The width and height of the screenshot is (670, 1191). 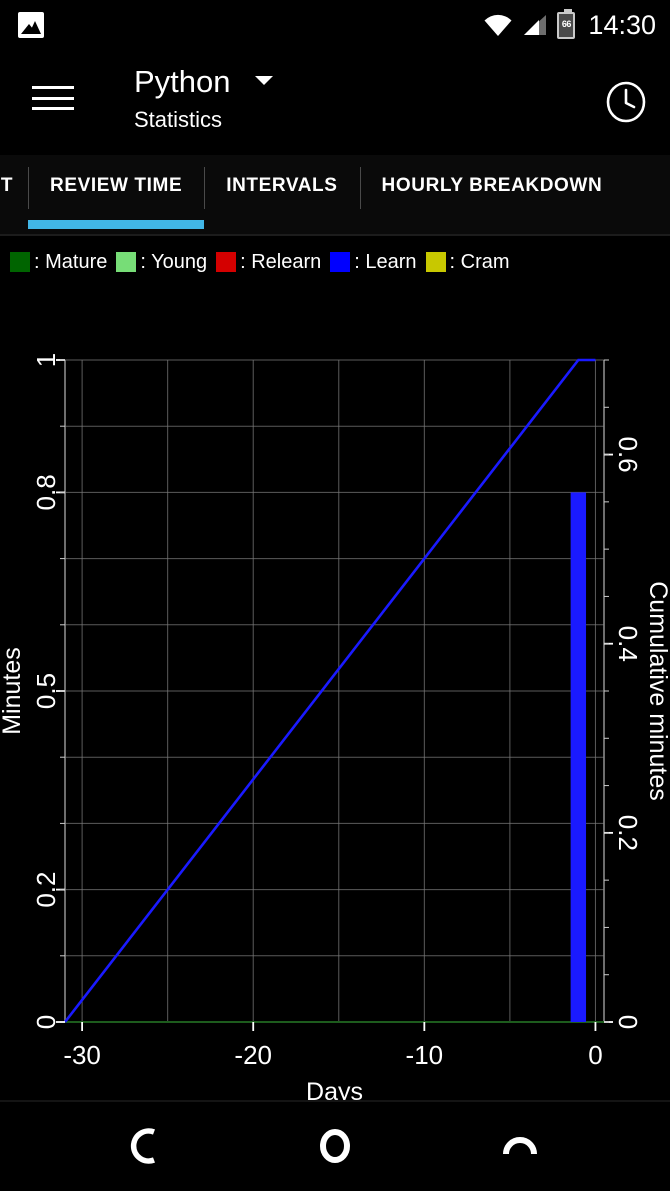 What do you see at coordinates (626, 102) in the screenshot?
I see `clock-icon` at bounding box center [626, 102].